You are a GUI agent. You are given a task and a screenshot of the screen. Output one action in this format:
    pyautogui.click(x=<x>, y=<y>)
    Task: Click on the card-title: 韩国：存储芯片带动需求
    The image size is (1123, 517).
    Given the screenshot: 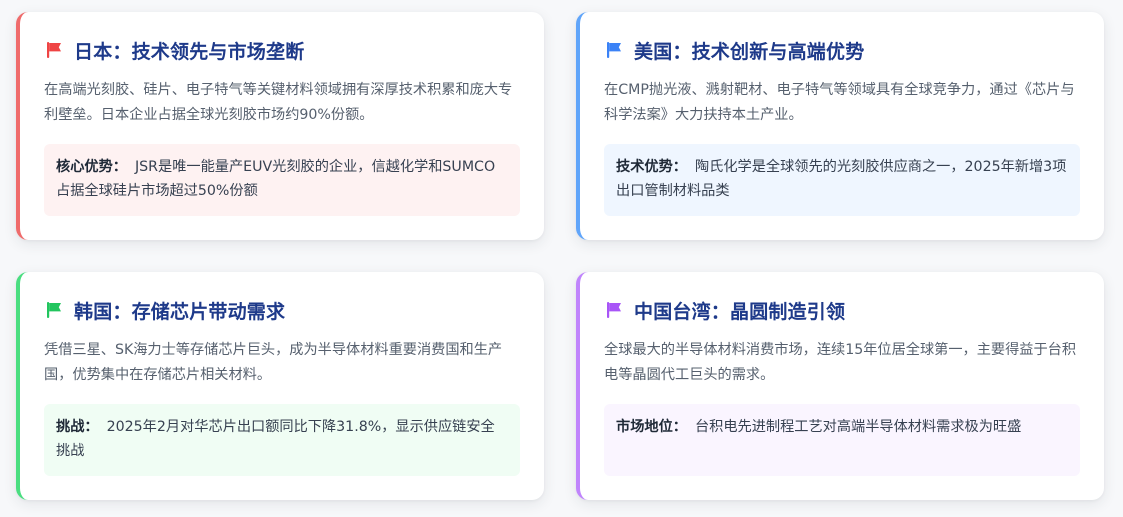 What is the action you would take?
    pyautogui.click(x=180, y=311)
    